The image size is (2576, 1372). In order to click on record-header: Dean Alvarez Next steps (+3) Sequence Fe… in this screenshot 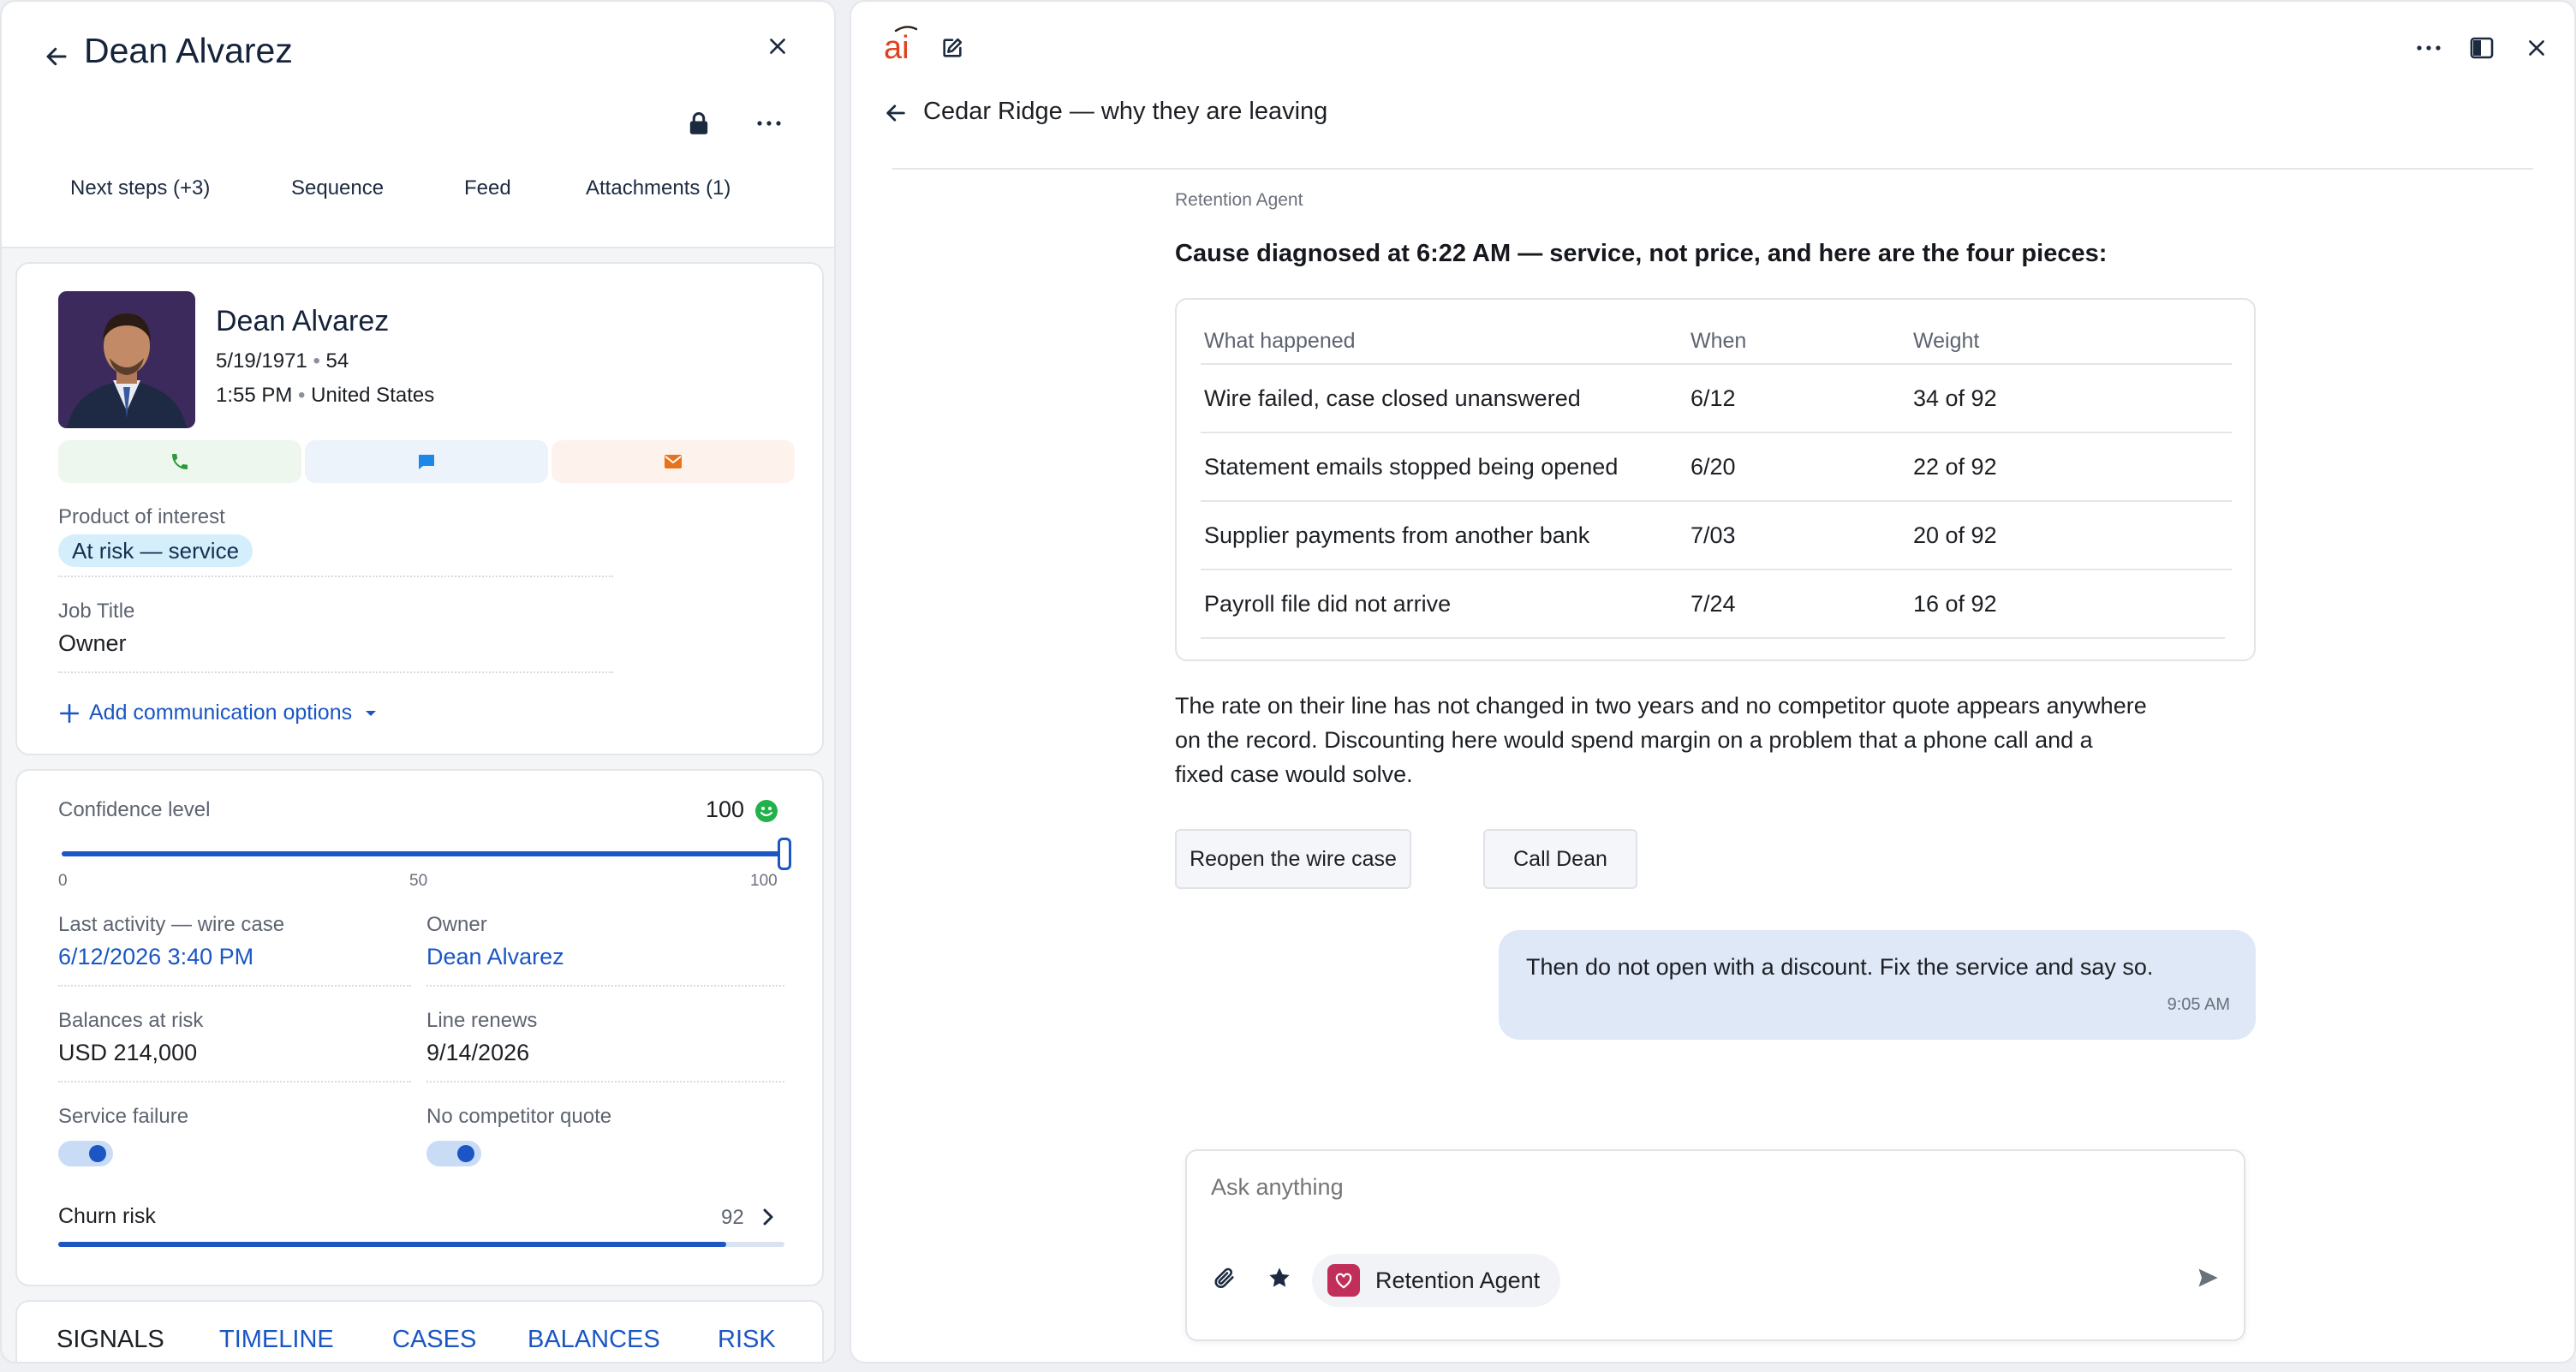, I will do `click(418, 125)`.